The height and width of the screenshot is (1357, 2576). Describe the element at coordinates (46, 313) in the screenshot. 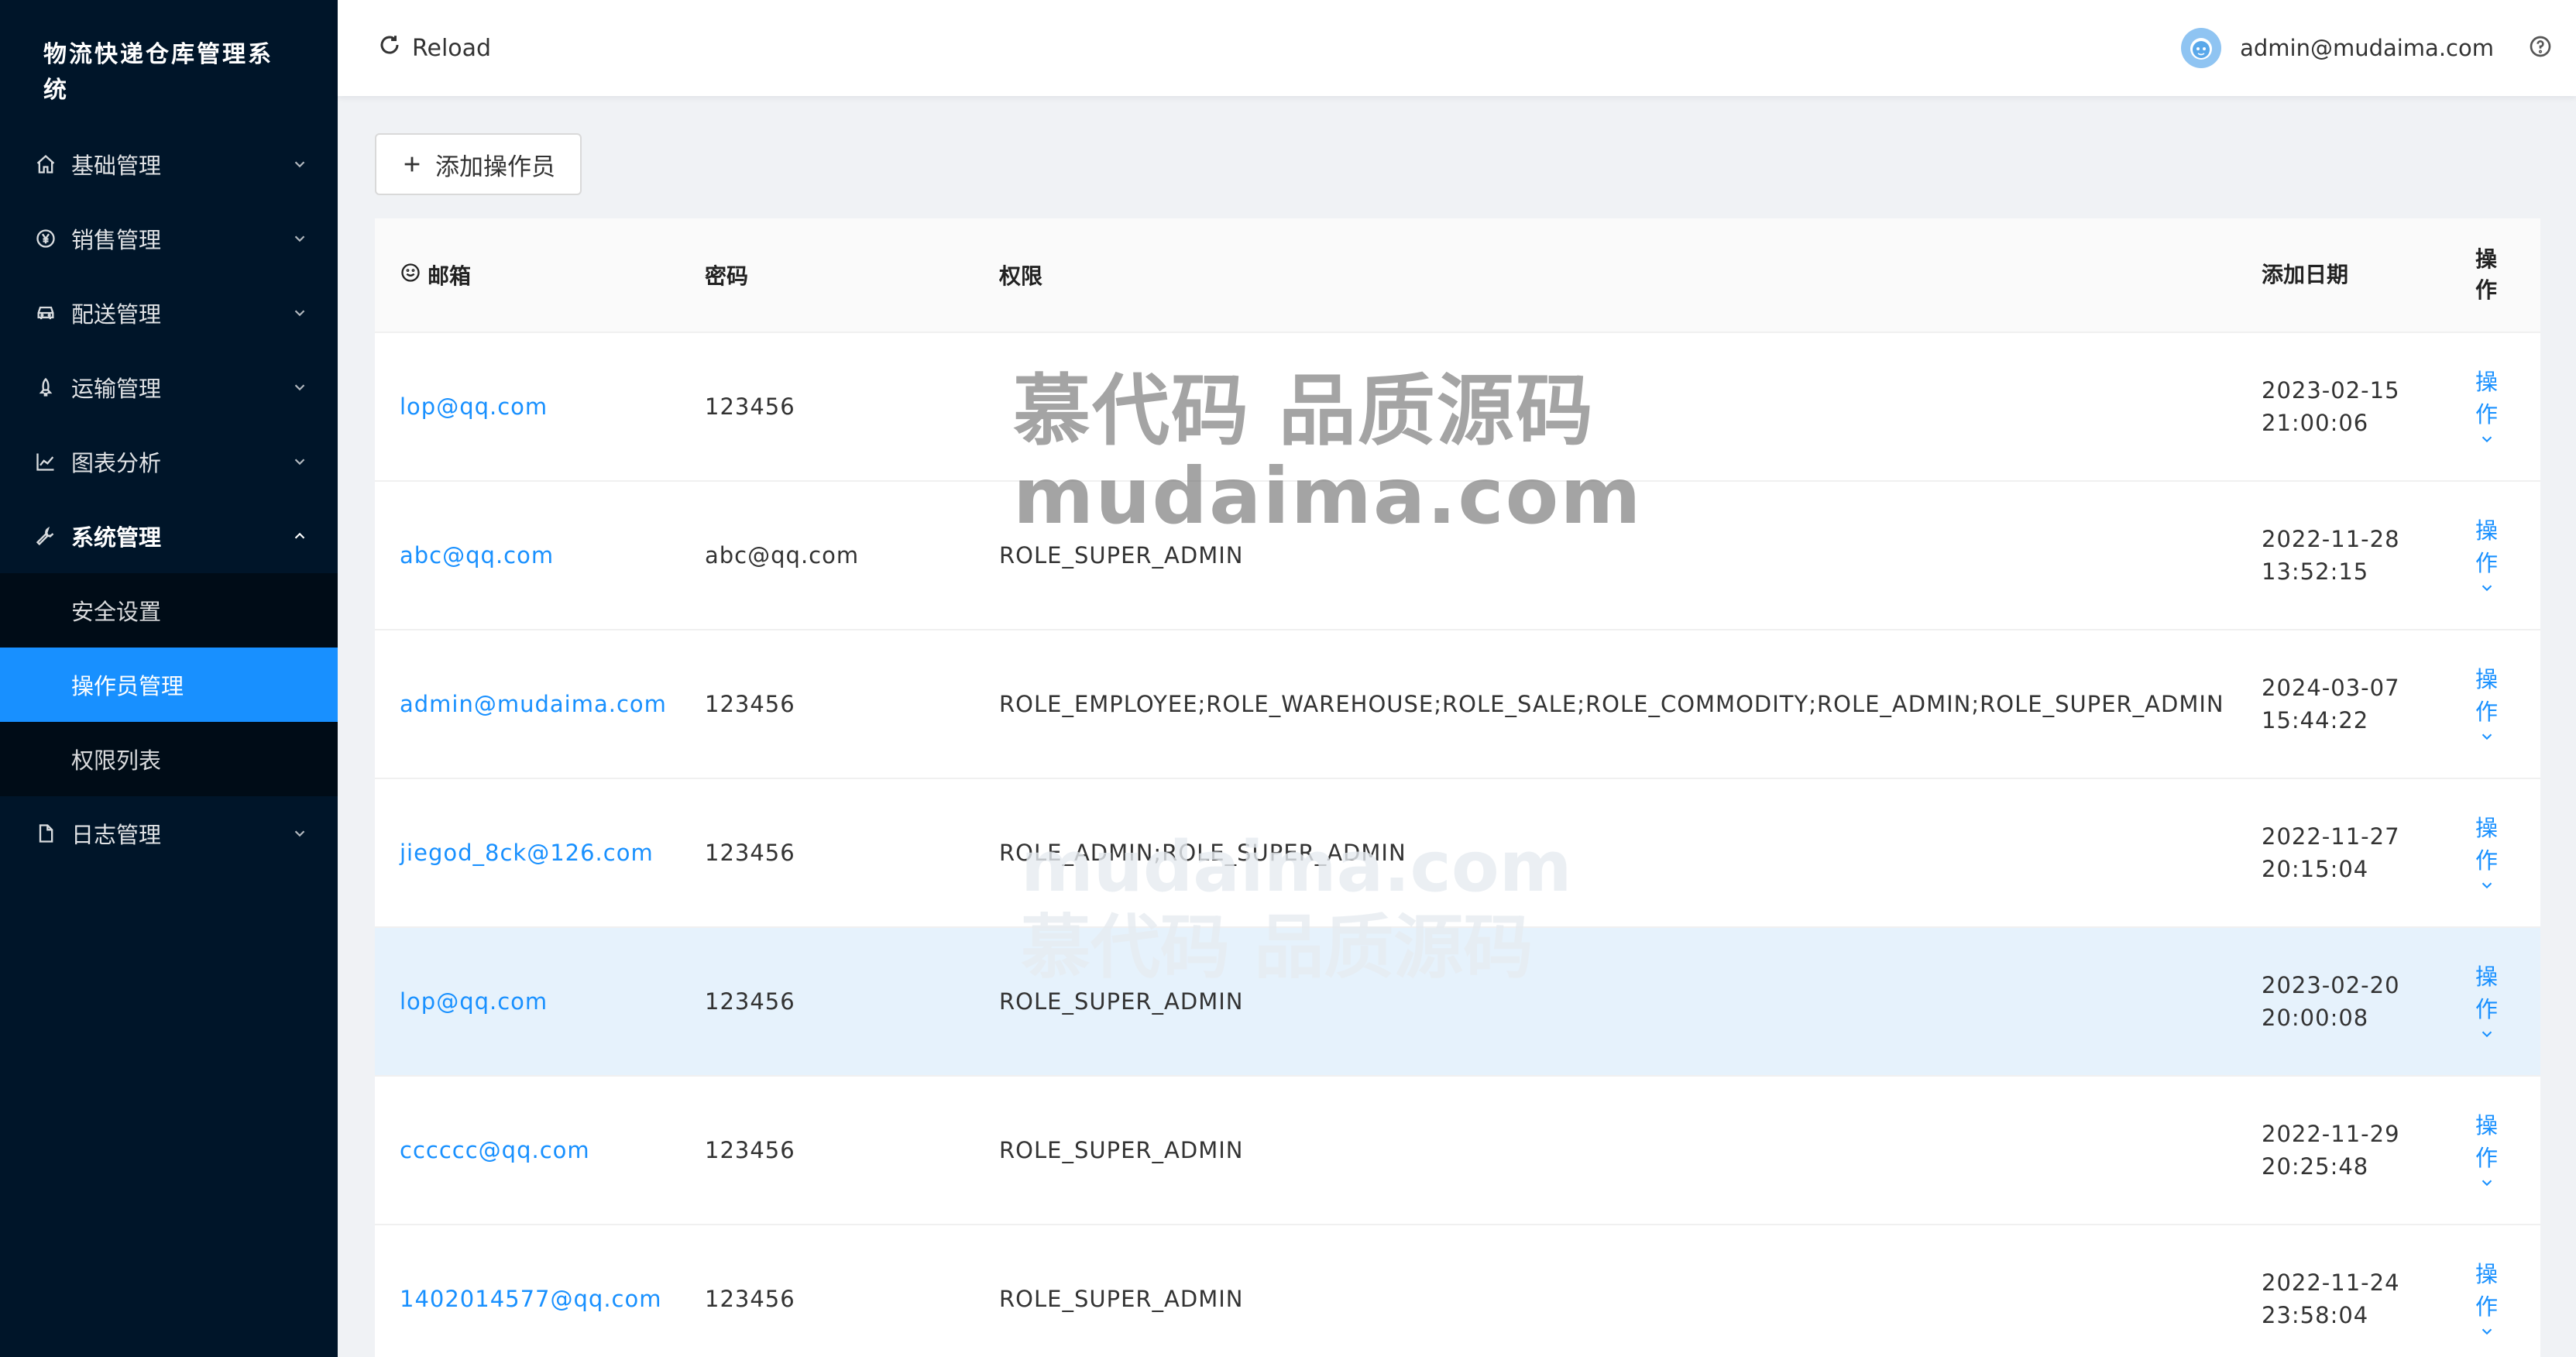

I see `car-icon` at that location.